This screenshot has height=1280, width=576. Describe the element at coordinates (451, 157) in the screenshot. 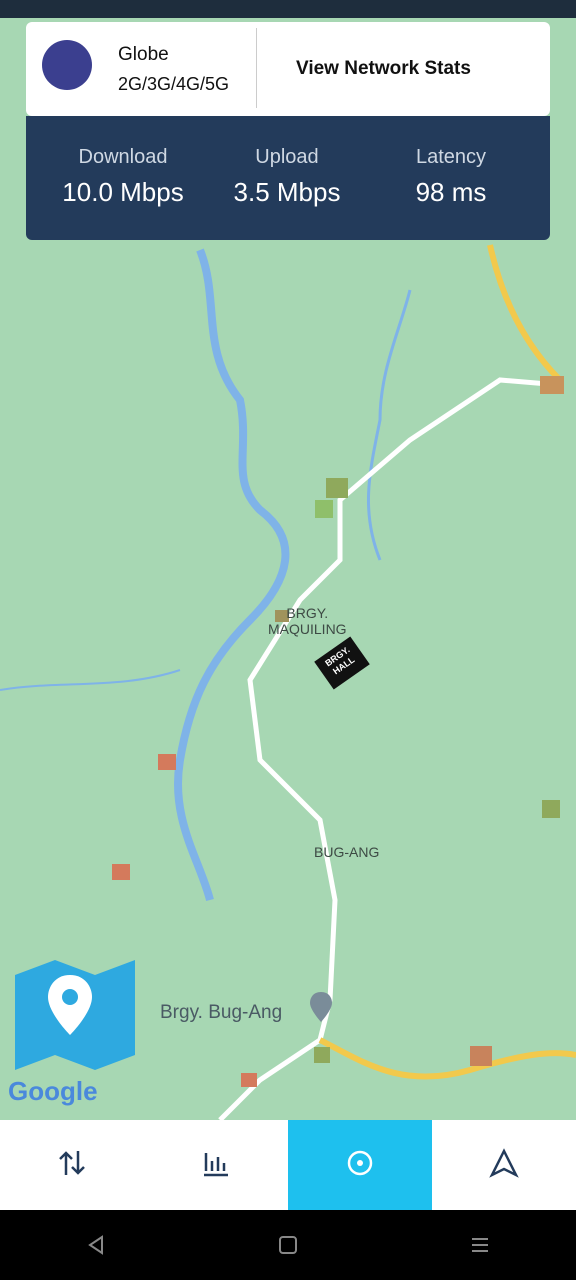

I see `latency-label: Latency` at that location.